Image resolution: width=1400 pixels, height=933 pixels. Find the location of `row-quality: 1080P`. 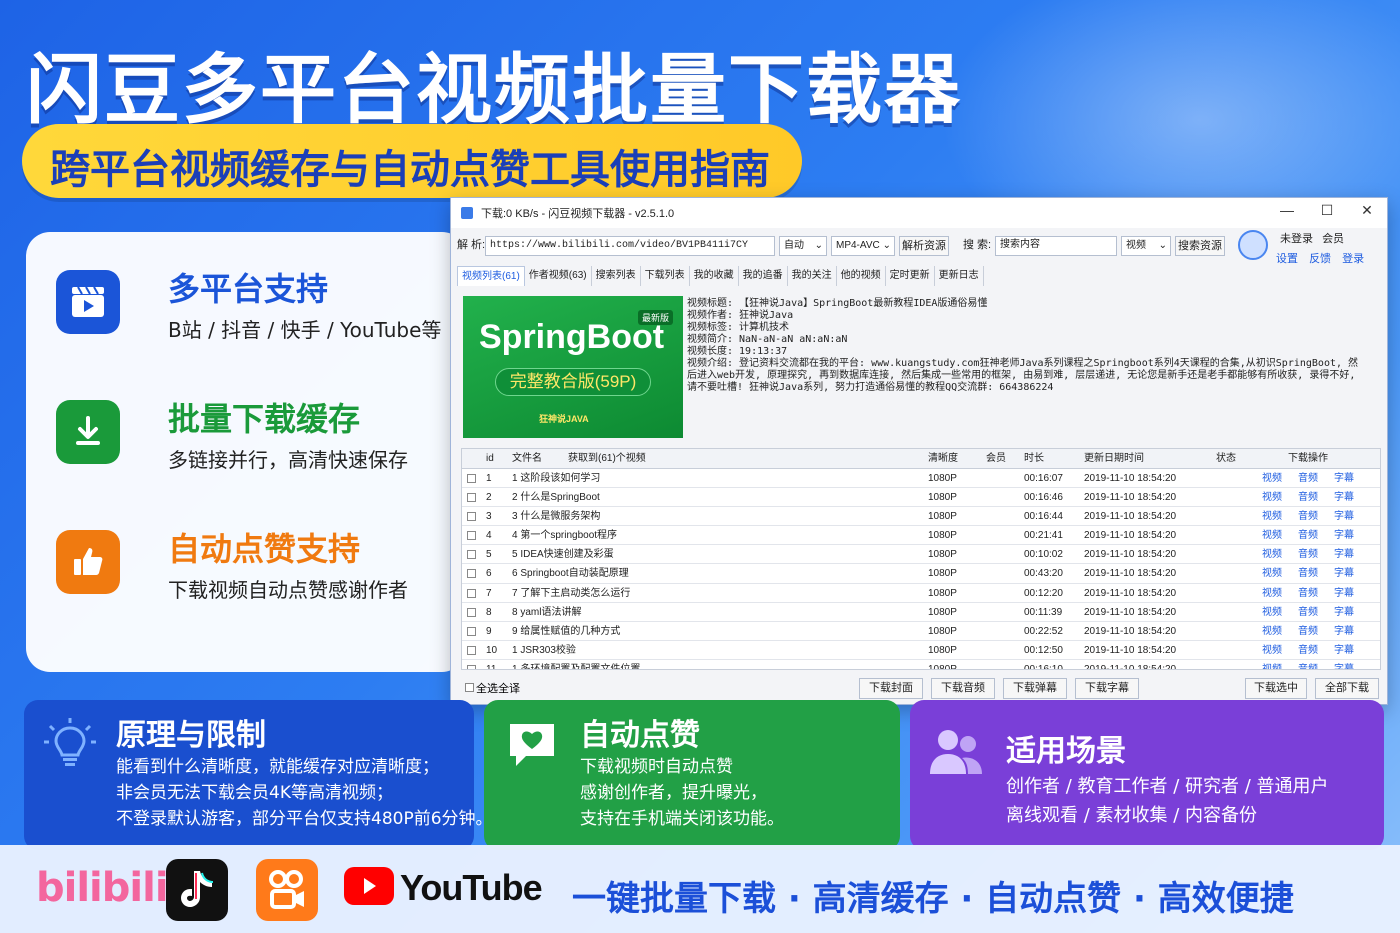

row-quality: 1080P is located at coordinates (942, 593).